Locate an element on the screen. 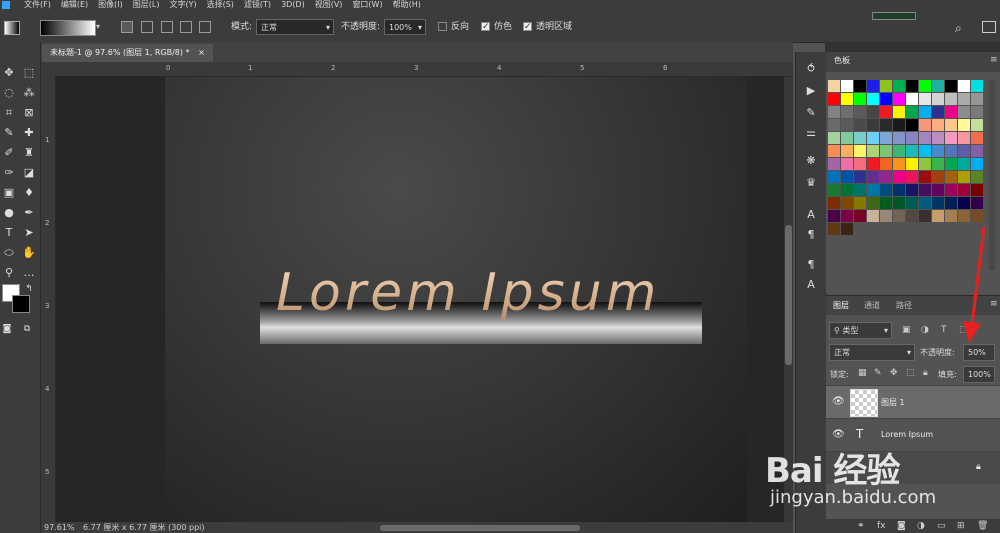 The image size is (1000, 533). horizontal-scroll-thumb is located at coordinates (480, 528).